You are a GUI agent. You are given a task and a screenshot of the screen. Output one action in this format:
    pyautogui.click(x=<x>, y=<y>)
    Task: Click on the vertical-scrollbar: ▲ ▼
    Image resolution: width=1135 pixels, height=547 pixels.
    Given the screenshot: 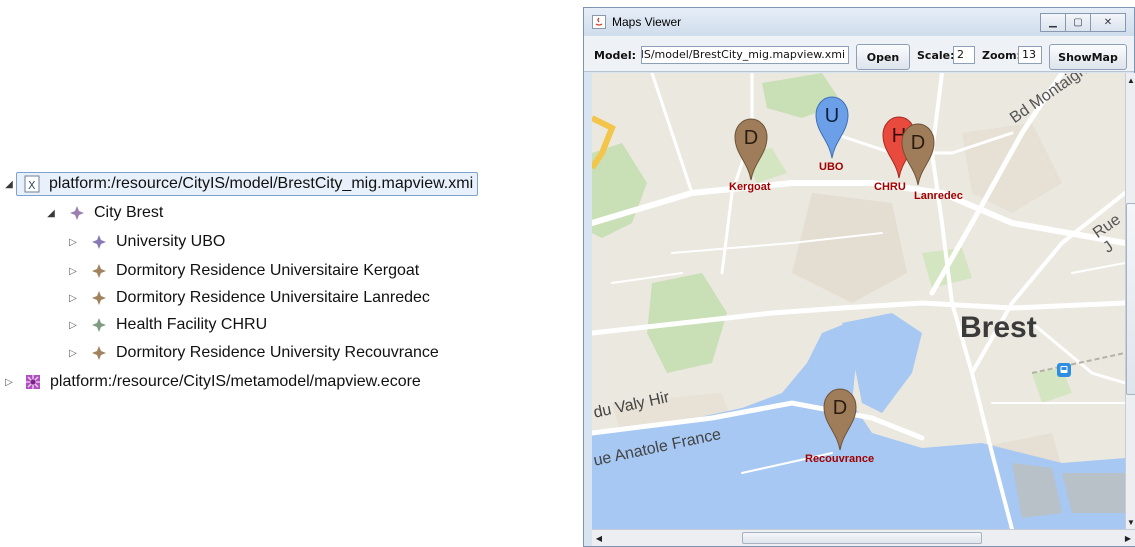 What is the action you would take?
    pyautogui.click(x=1130, y=301)
    